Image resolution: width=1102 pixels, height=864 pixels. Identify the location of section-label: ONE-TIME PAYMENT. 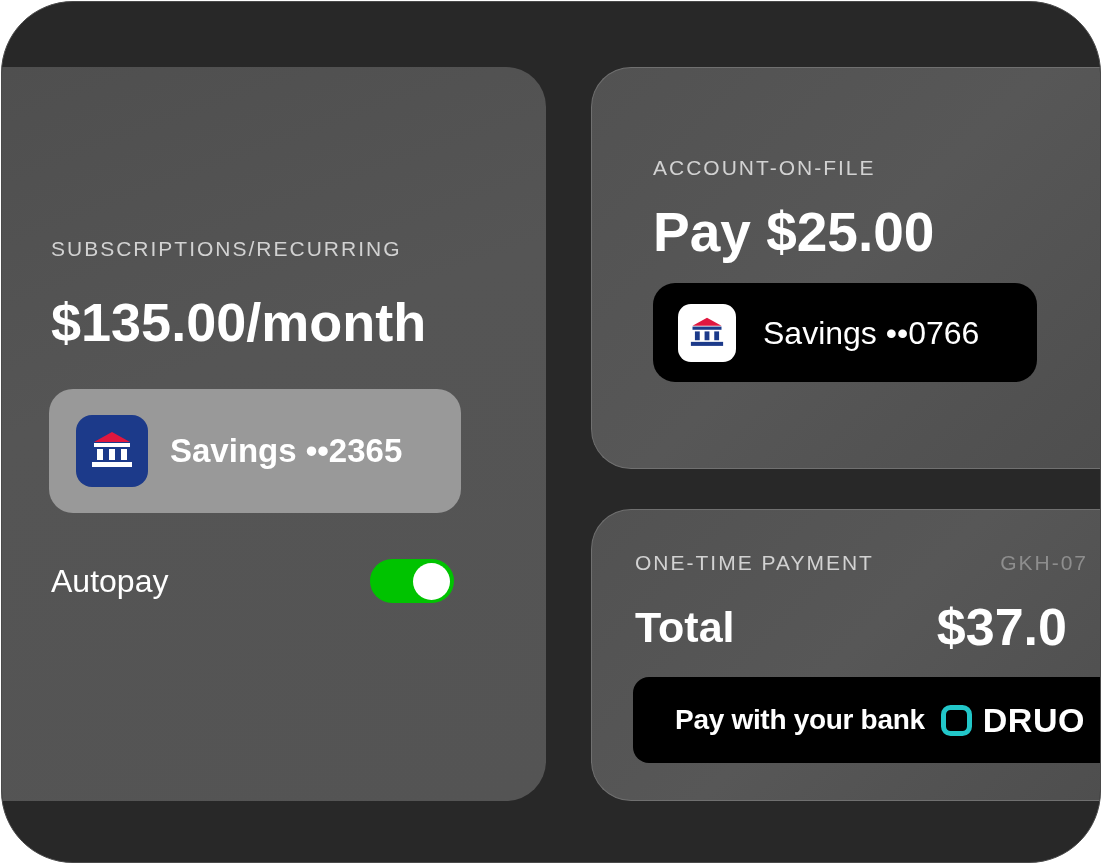
(754, 563).